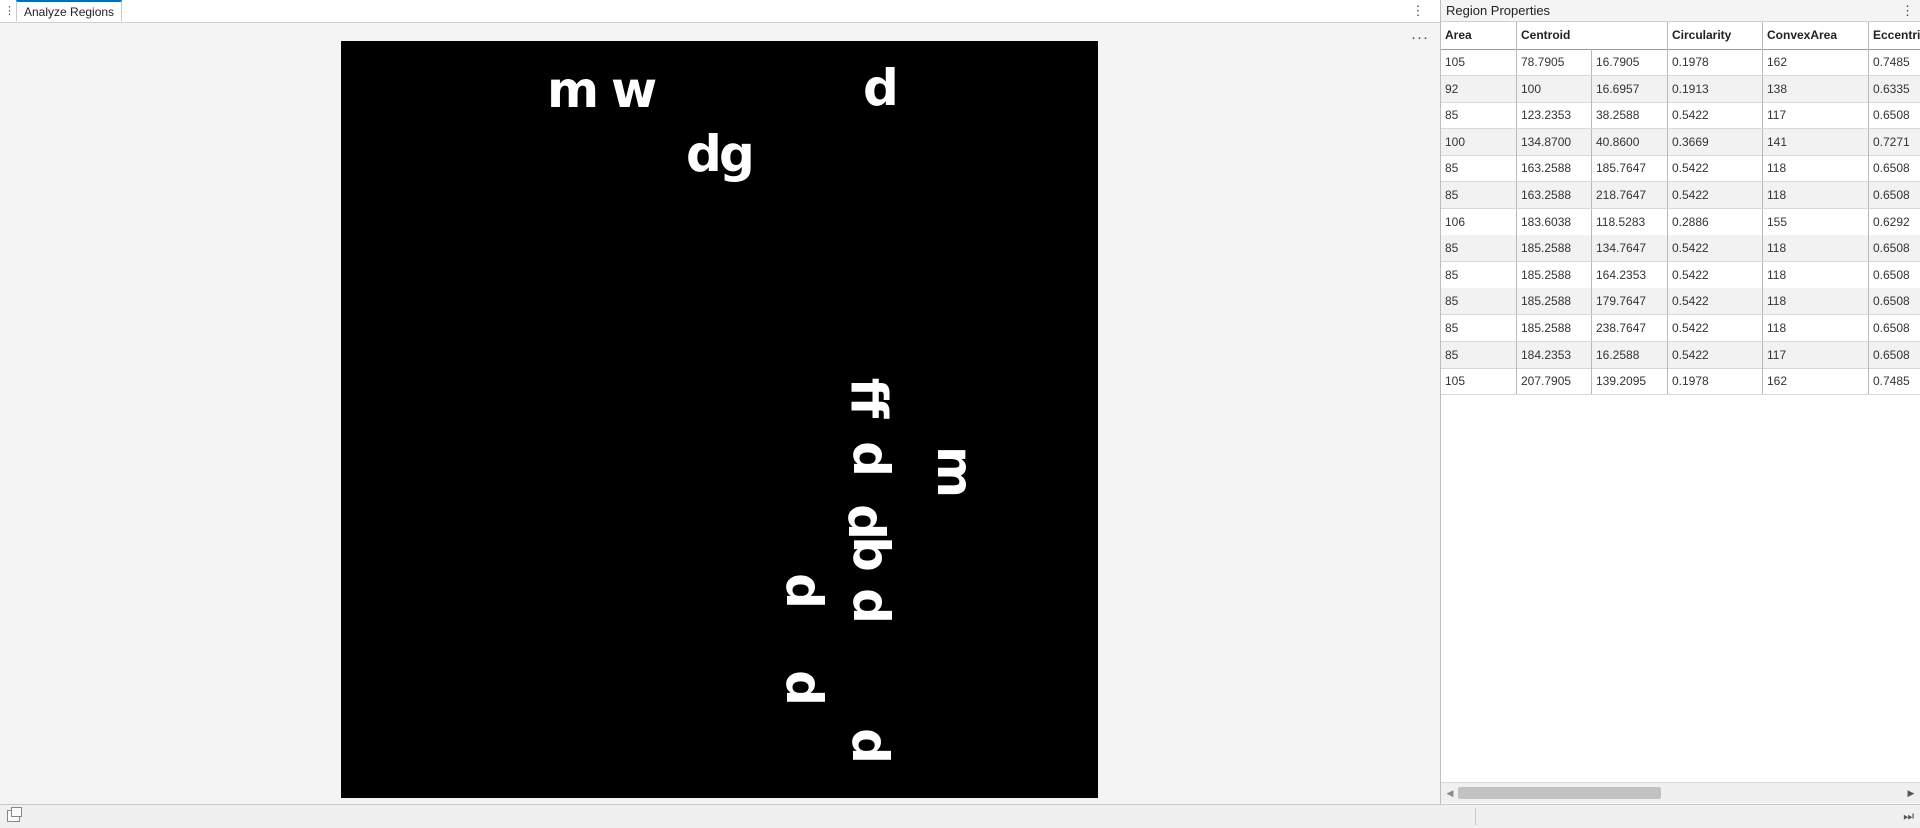  Describe the element at coordinates (1479, 35) in the screenshot. I see `column-header-area: Area` at that location.